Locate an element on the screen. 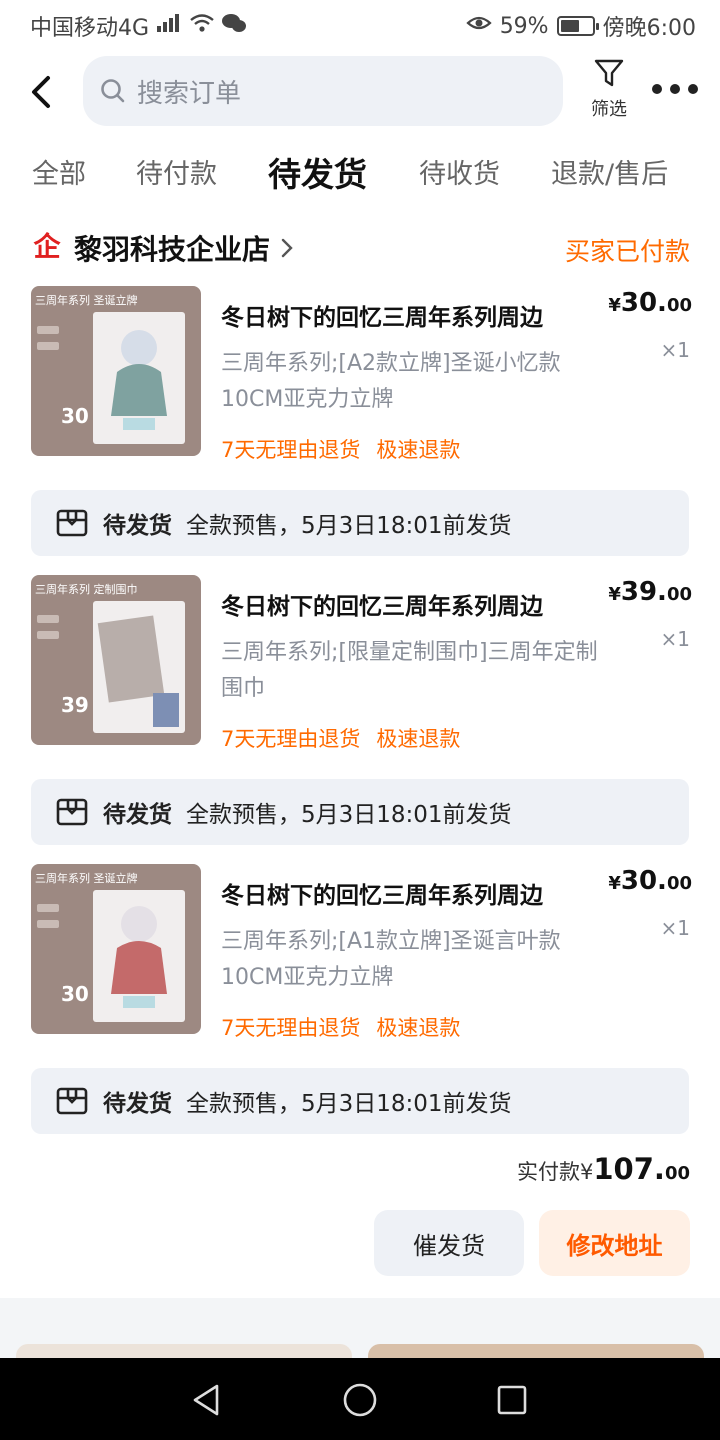  square-recents-icon is located at coordinates (512, 1400).